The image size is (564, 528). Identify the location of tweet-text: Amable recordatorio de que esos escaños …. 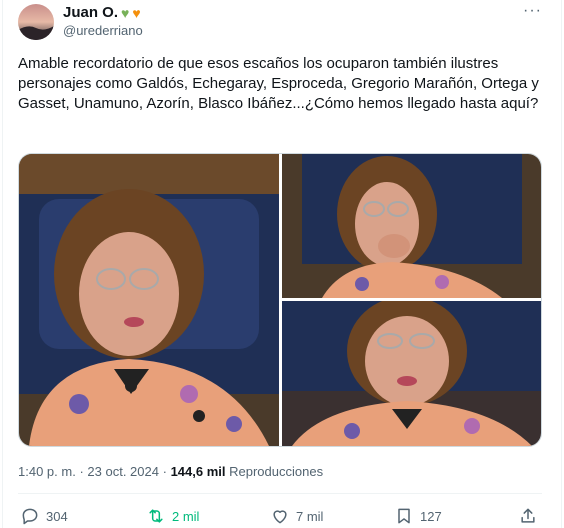
(278, 83).